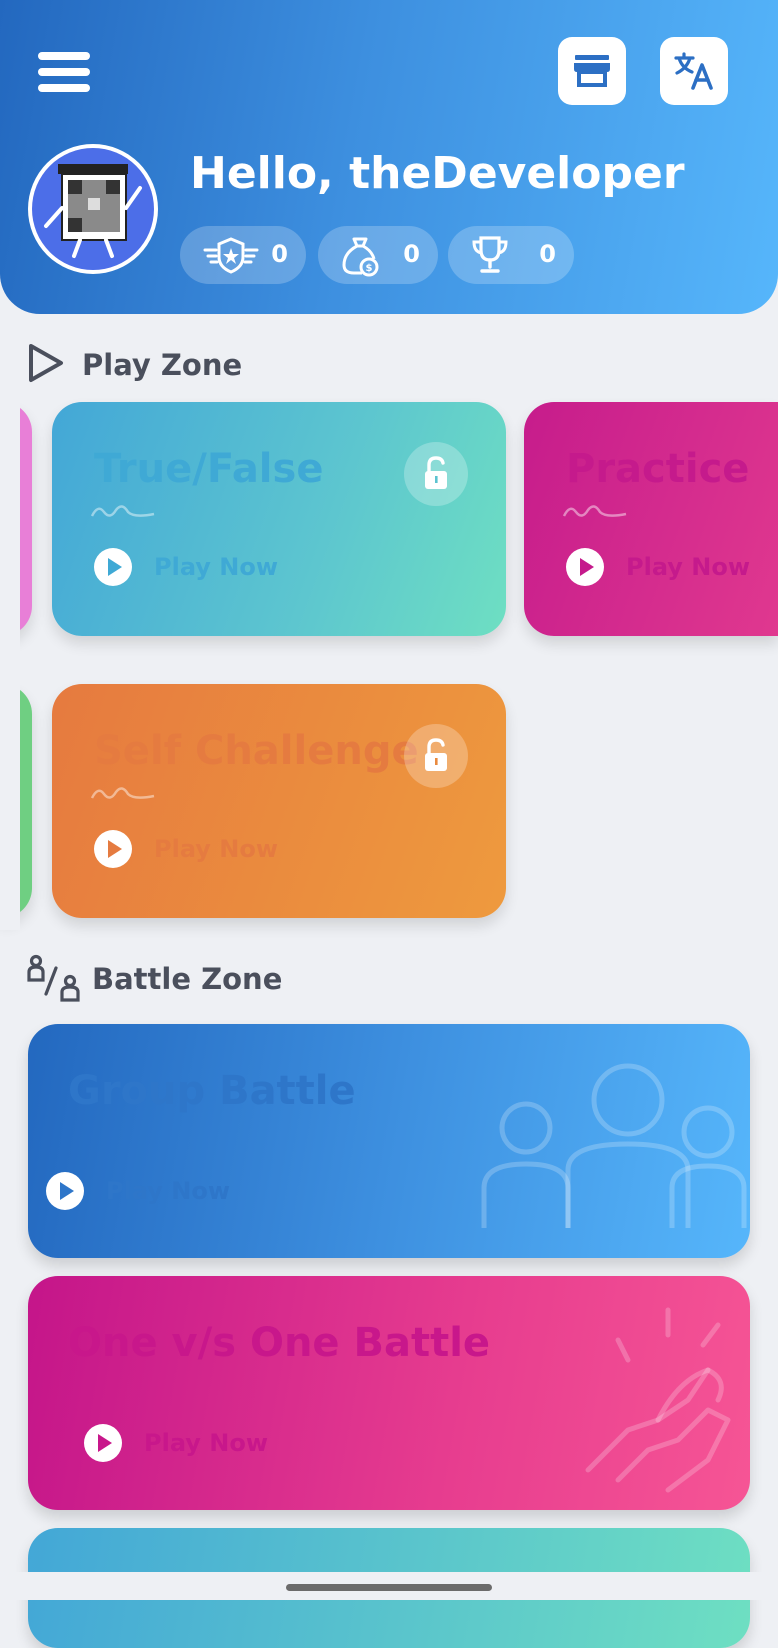 Image resolution: width=778 pixels, height=1648 pixels. What do you see at coordinates (10, 660) in the screenshot?
I see `carousel-edge` at bounding box center [10, 660].